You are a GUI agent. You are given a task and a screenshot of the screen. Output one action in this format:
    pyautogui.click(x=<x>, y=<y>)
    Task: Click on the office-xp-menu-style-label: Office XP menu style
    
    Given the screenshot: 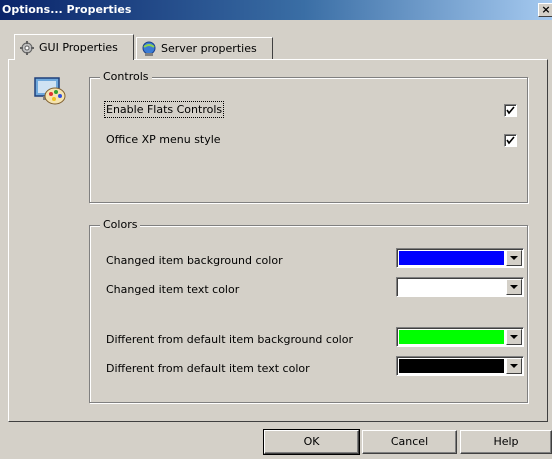 What is the action you would take?
    pyautogui.click(x=163, y=139)
    